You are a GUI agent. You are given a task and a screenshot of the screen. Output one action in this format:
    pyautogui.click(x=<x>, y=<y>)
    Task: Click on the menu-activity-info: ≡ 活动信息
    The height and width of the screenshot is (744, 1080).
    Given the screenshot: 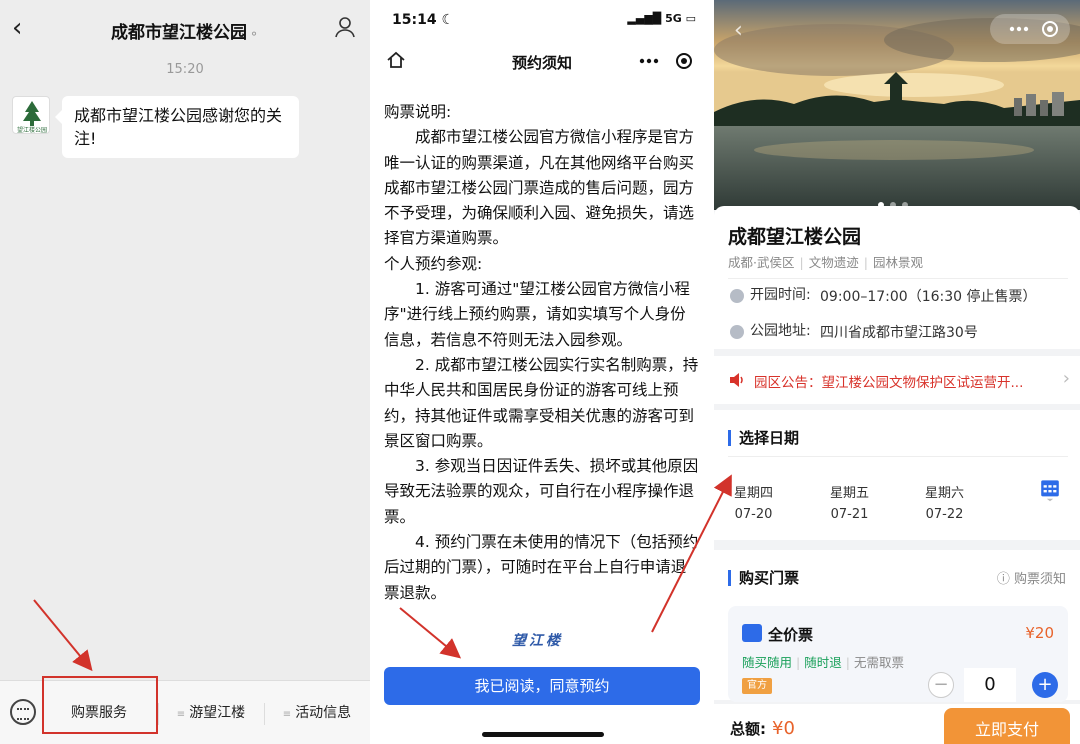 What is the action you would take?
    pyautogui.click(x=317, y=712)
    